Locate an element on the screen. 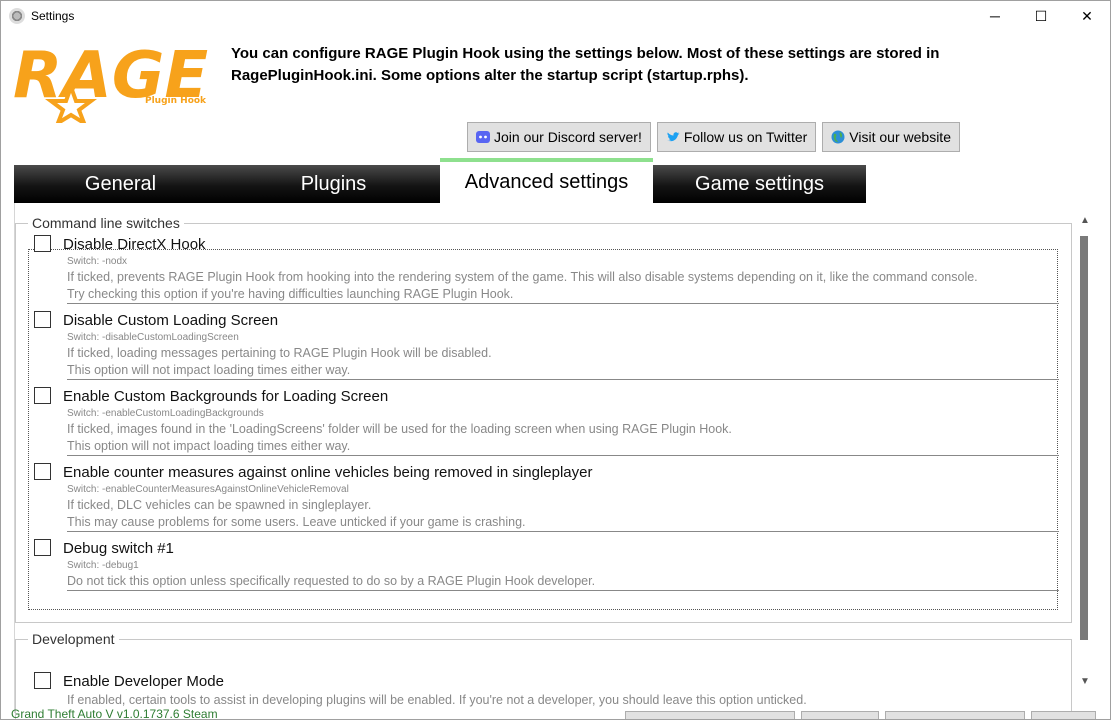  minimize-button: ─ is located at coordinates (995, 16).